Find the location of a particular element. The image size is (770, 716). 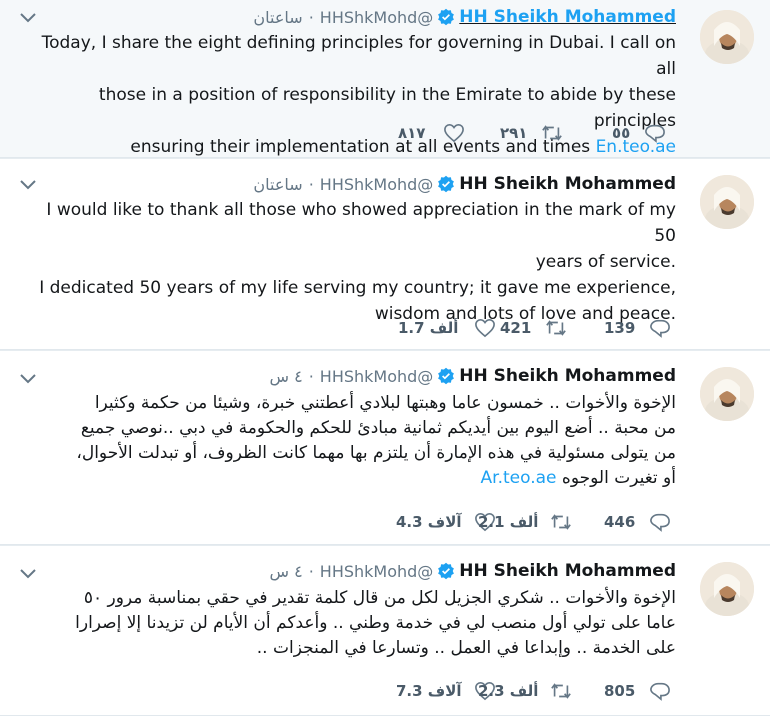

retweet-count: 421 is located at coordinates (516, 328).